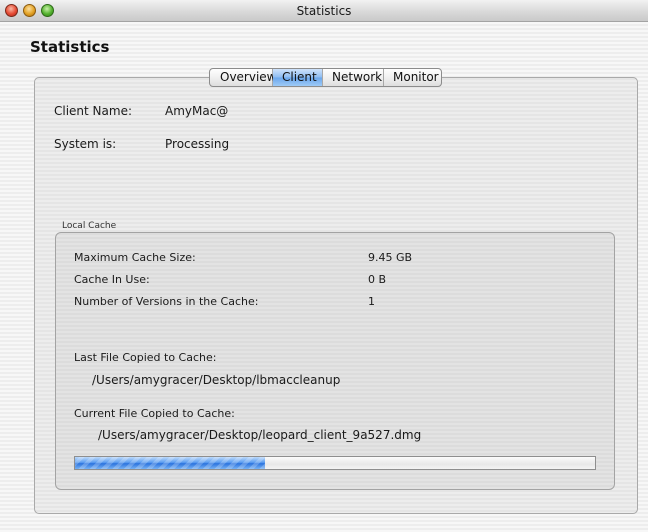 Image resolution: width=648 pixels, height=532 pixels. I want to click on tab-network: Network, so click(353, 77).